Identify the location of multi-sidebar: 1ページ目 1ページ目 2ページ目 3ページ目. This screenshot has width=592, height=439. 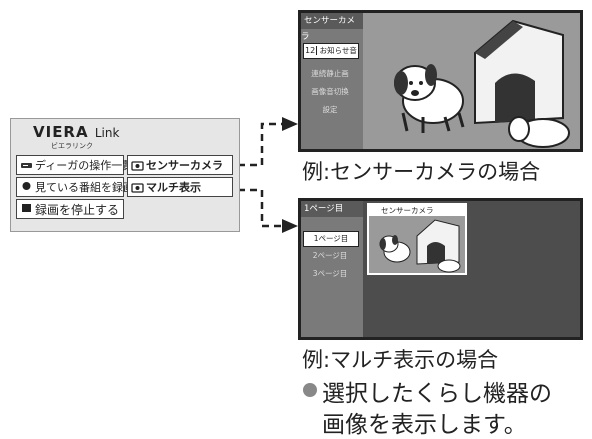
(332, 269).